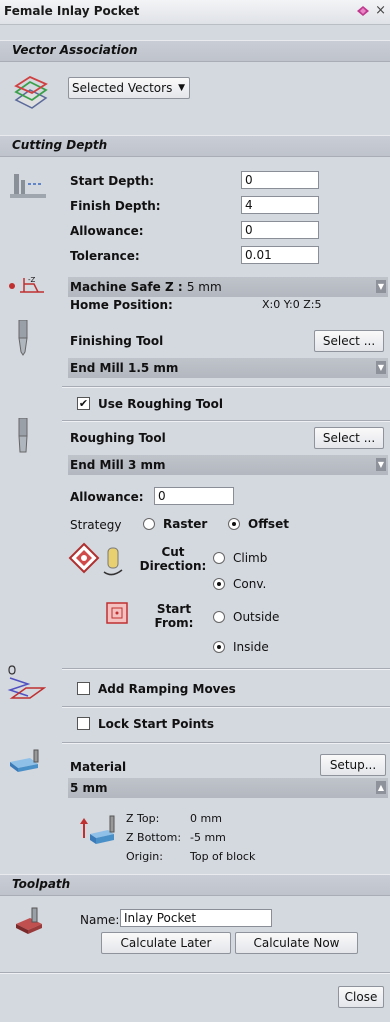  Describe the element at coordinates (32, 280) in the screenshot. I see `svg-text: -Z` at that location.